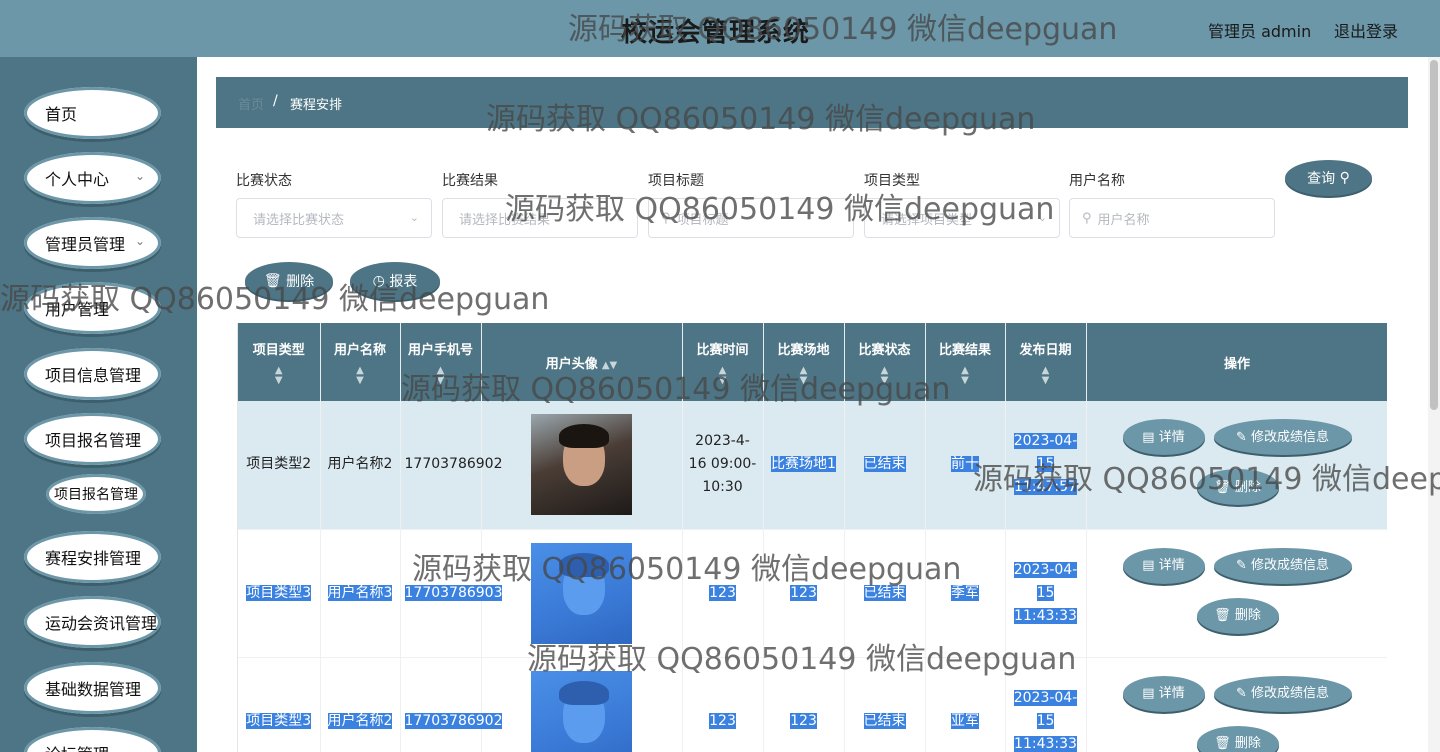  I want to click on header-label: 发布日期, so click(1045, 350).